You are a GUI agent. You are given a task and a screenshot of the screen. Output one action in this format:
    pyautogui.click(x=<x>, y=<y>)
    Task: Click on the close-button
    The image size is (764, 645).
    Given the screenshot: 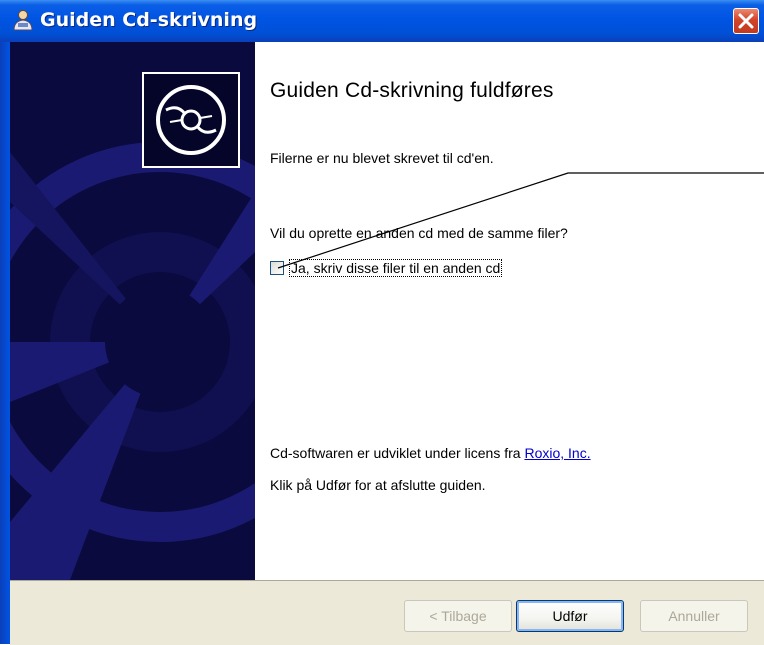 What is the action you would take?
    pyautogui.click(x=746, y=21)
    